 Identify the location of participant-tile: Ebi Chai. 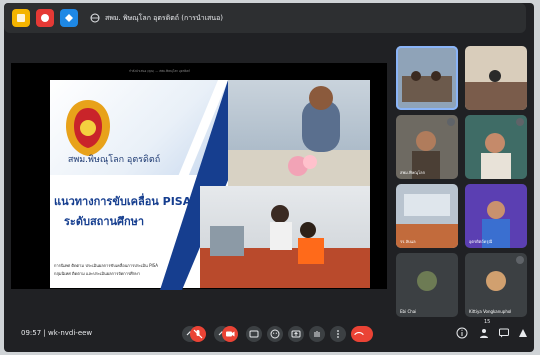
(427, 285).